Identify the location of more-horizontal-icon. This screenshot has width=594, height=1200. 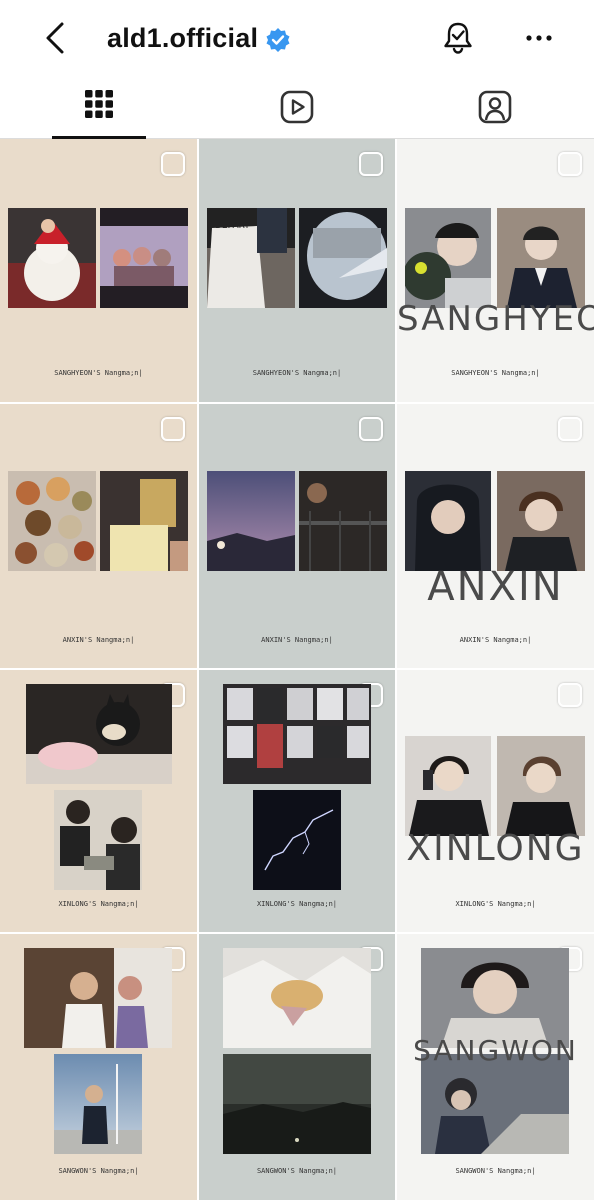
(539, 38).